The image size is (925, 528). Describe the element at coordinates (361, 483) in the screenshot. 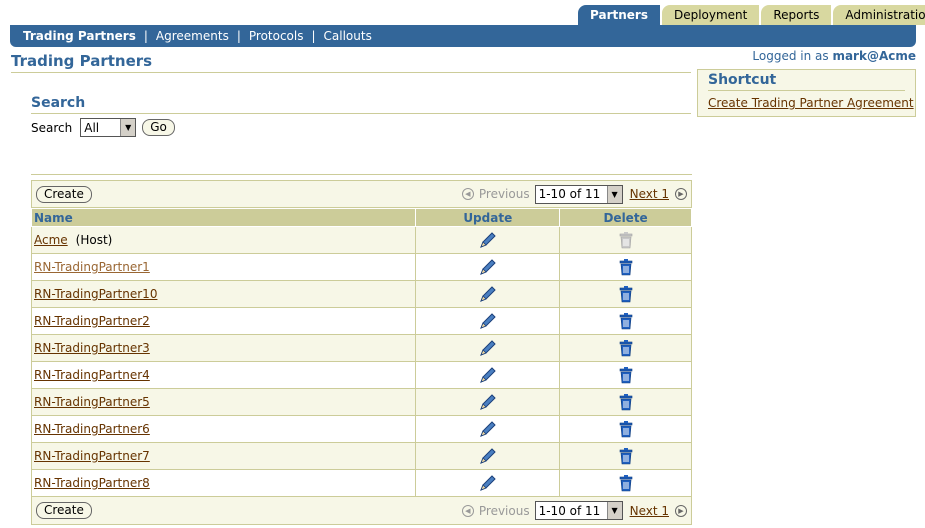

I see `table-row: RN-TradingPartner8` at that location.